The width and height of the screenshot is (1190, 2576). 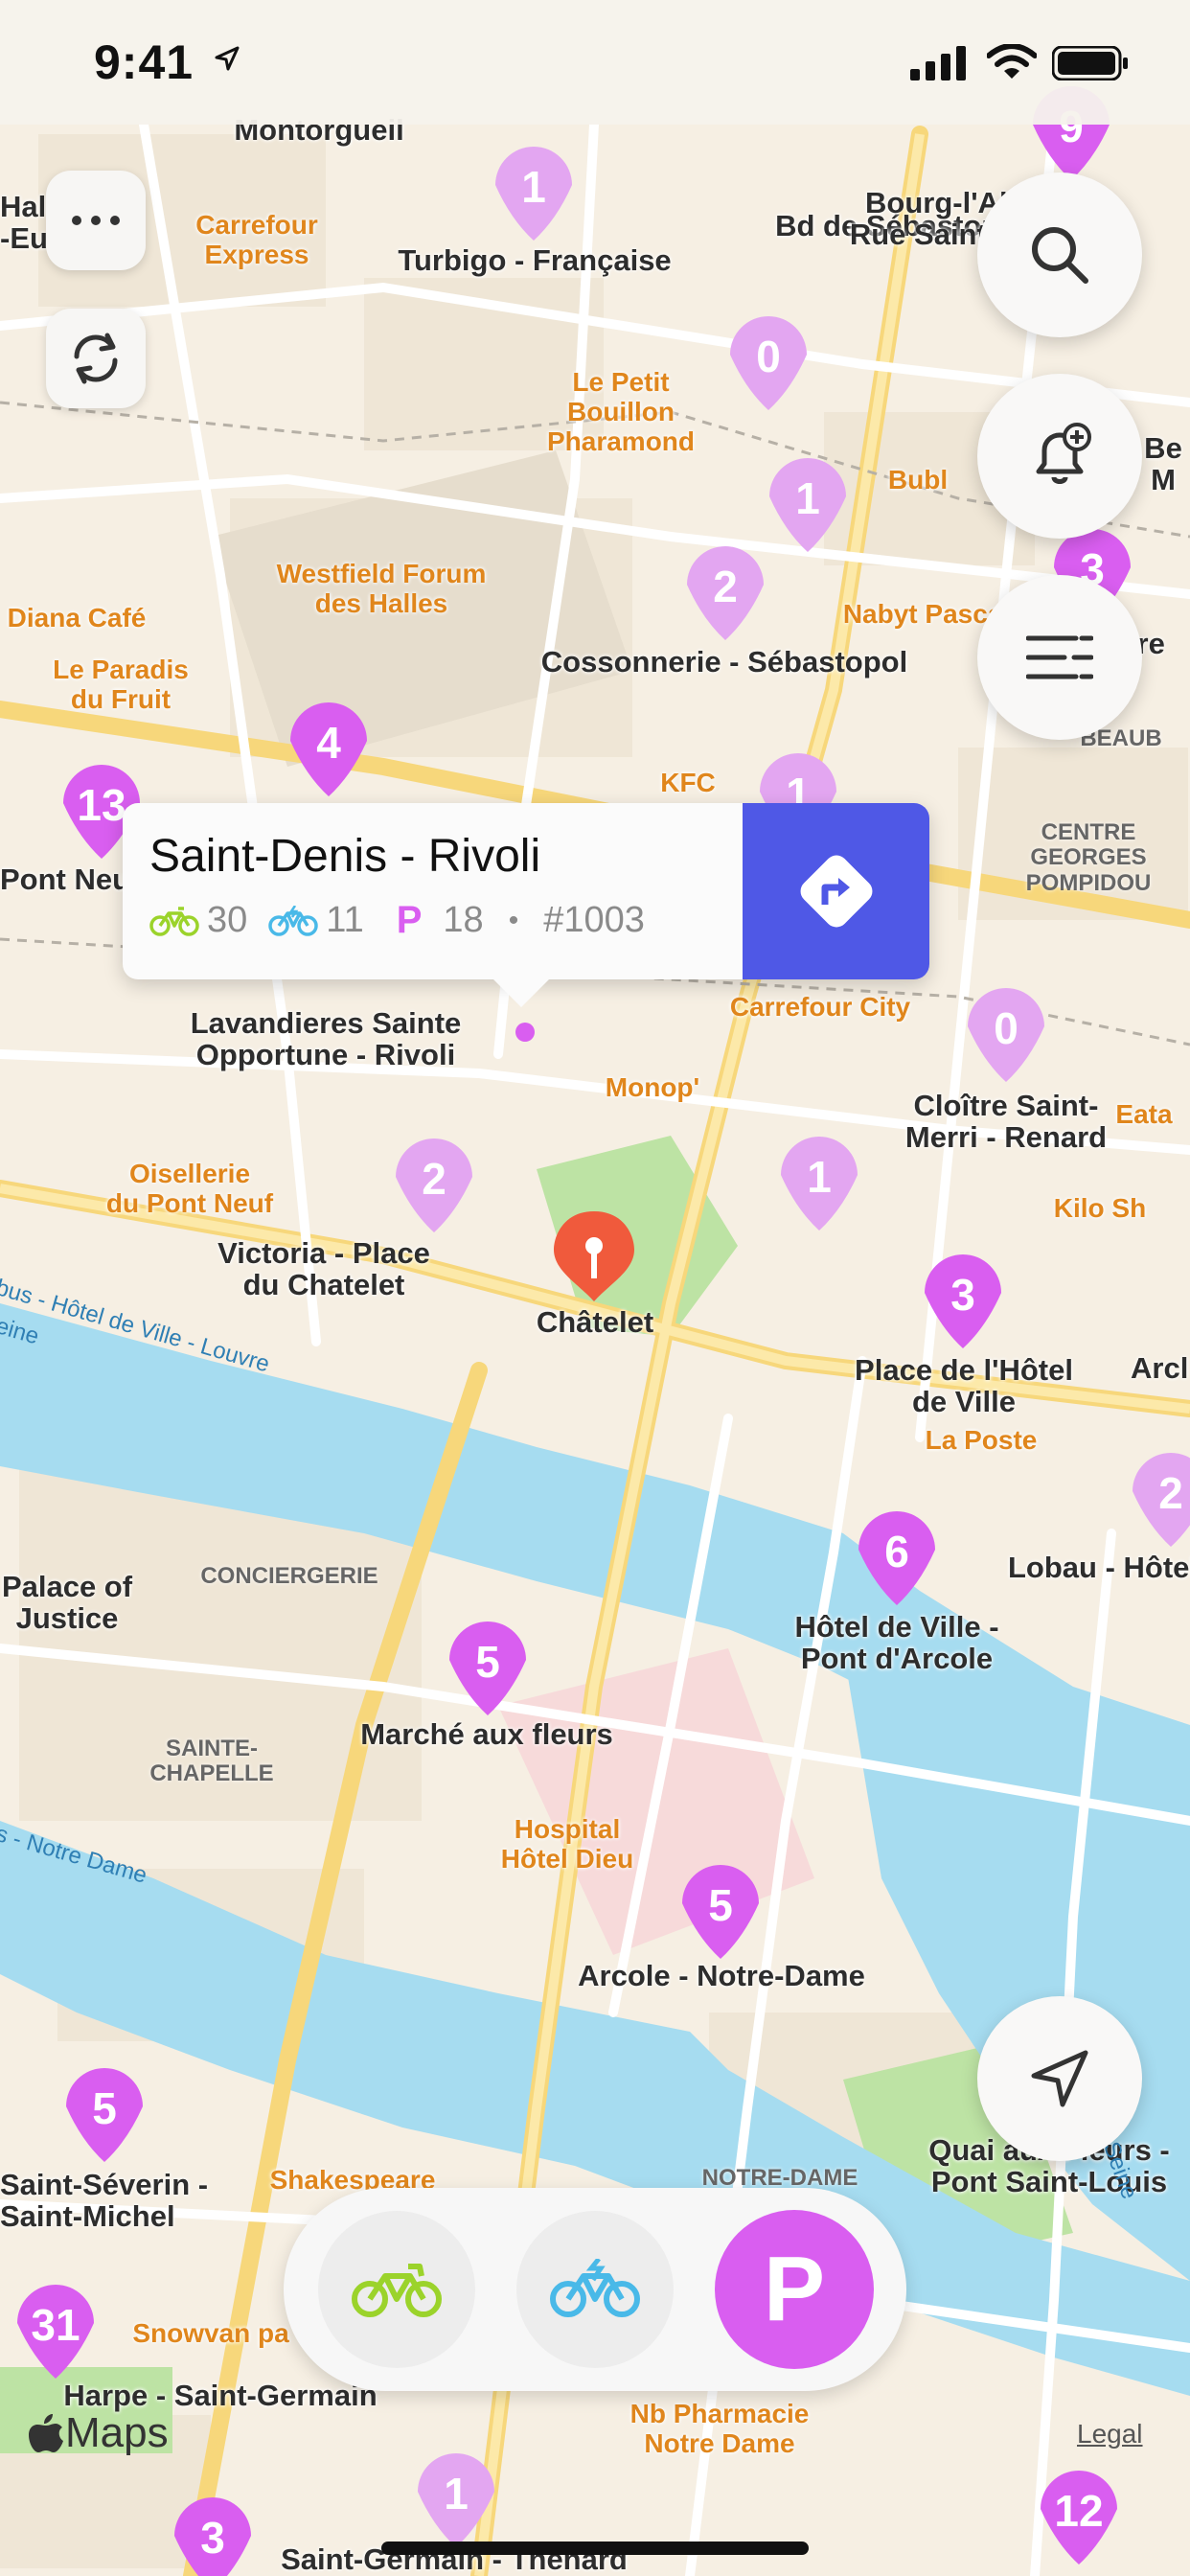 I want to click on poi-label: Le Paradis du Fruit, so click(x=121, y=684).